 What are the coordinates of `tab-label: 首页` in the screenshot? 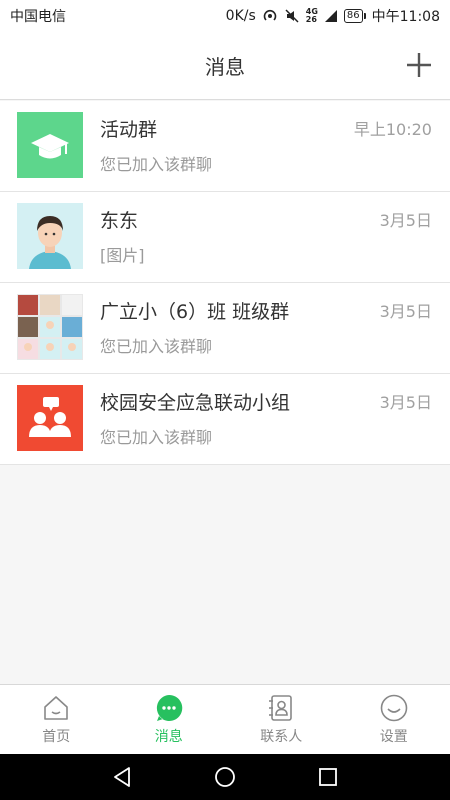 It's located at (56, 737).